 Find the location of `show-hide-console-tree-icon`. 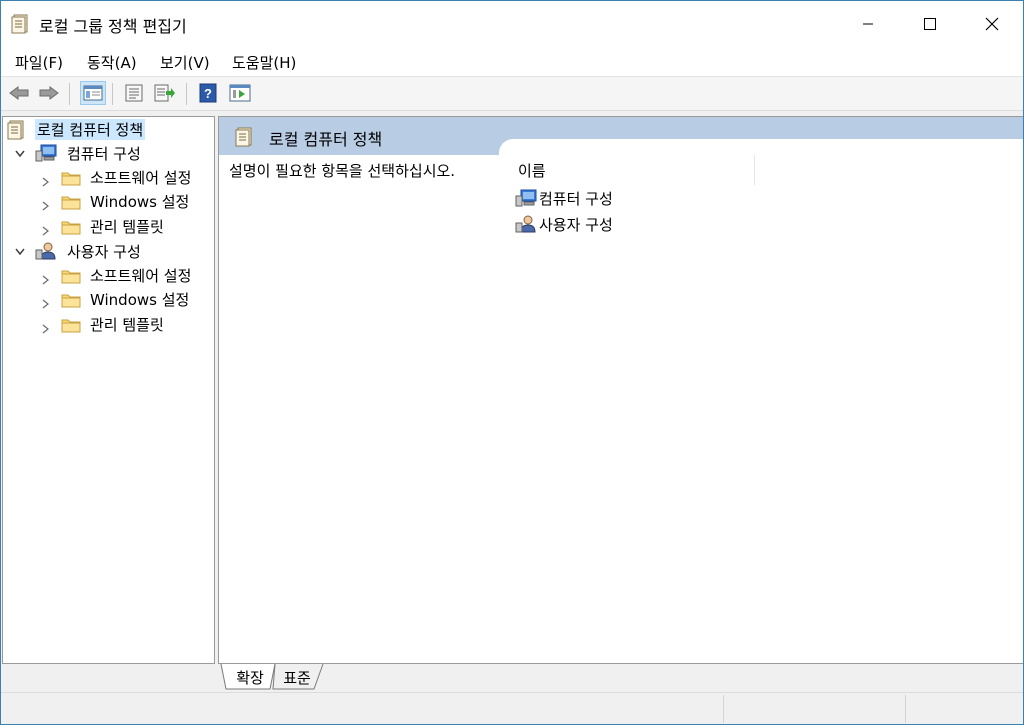

show-hide-console-tree-icon is located at coordinates (93, 93).